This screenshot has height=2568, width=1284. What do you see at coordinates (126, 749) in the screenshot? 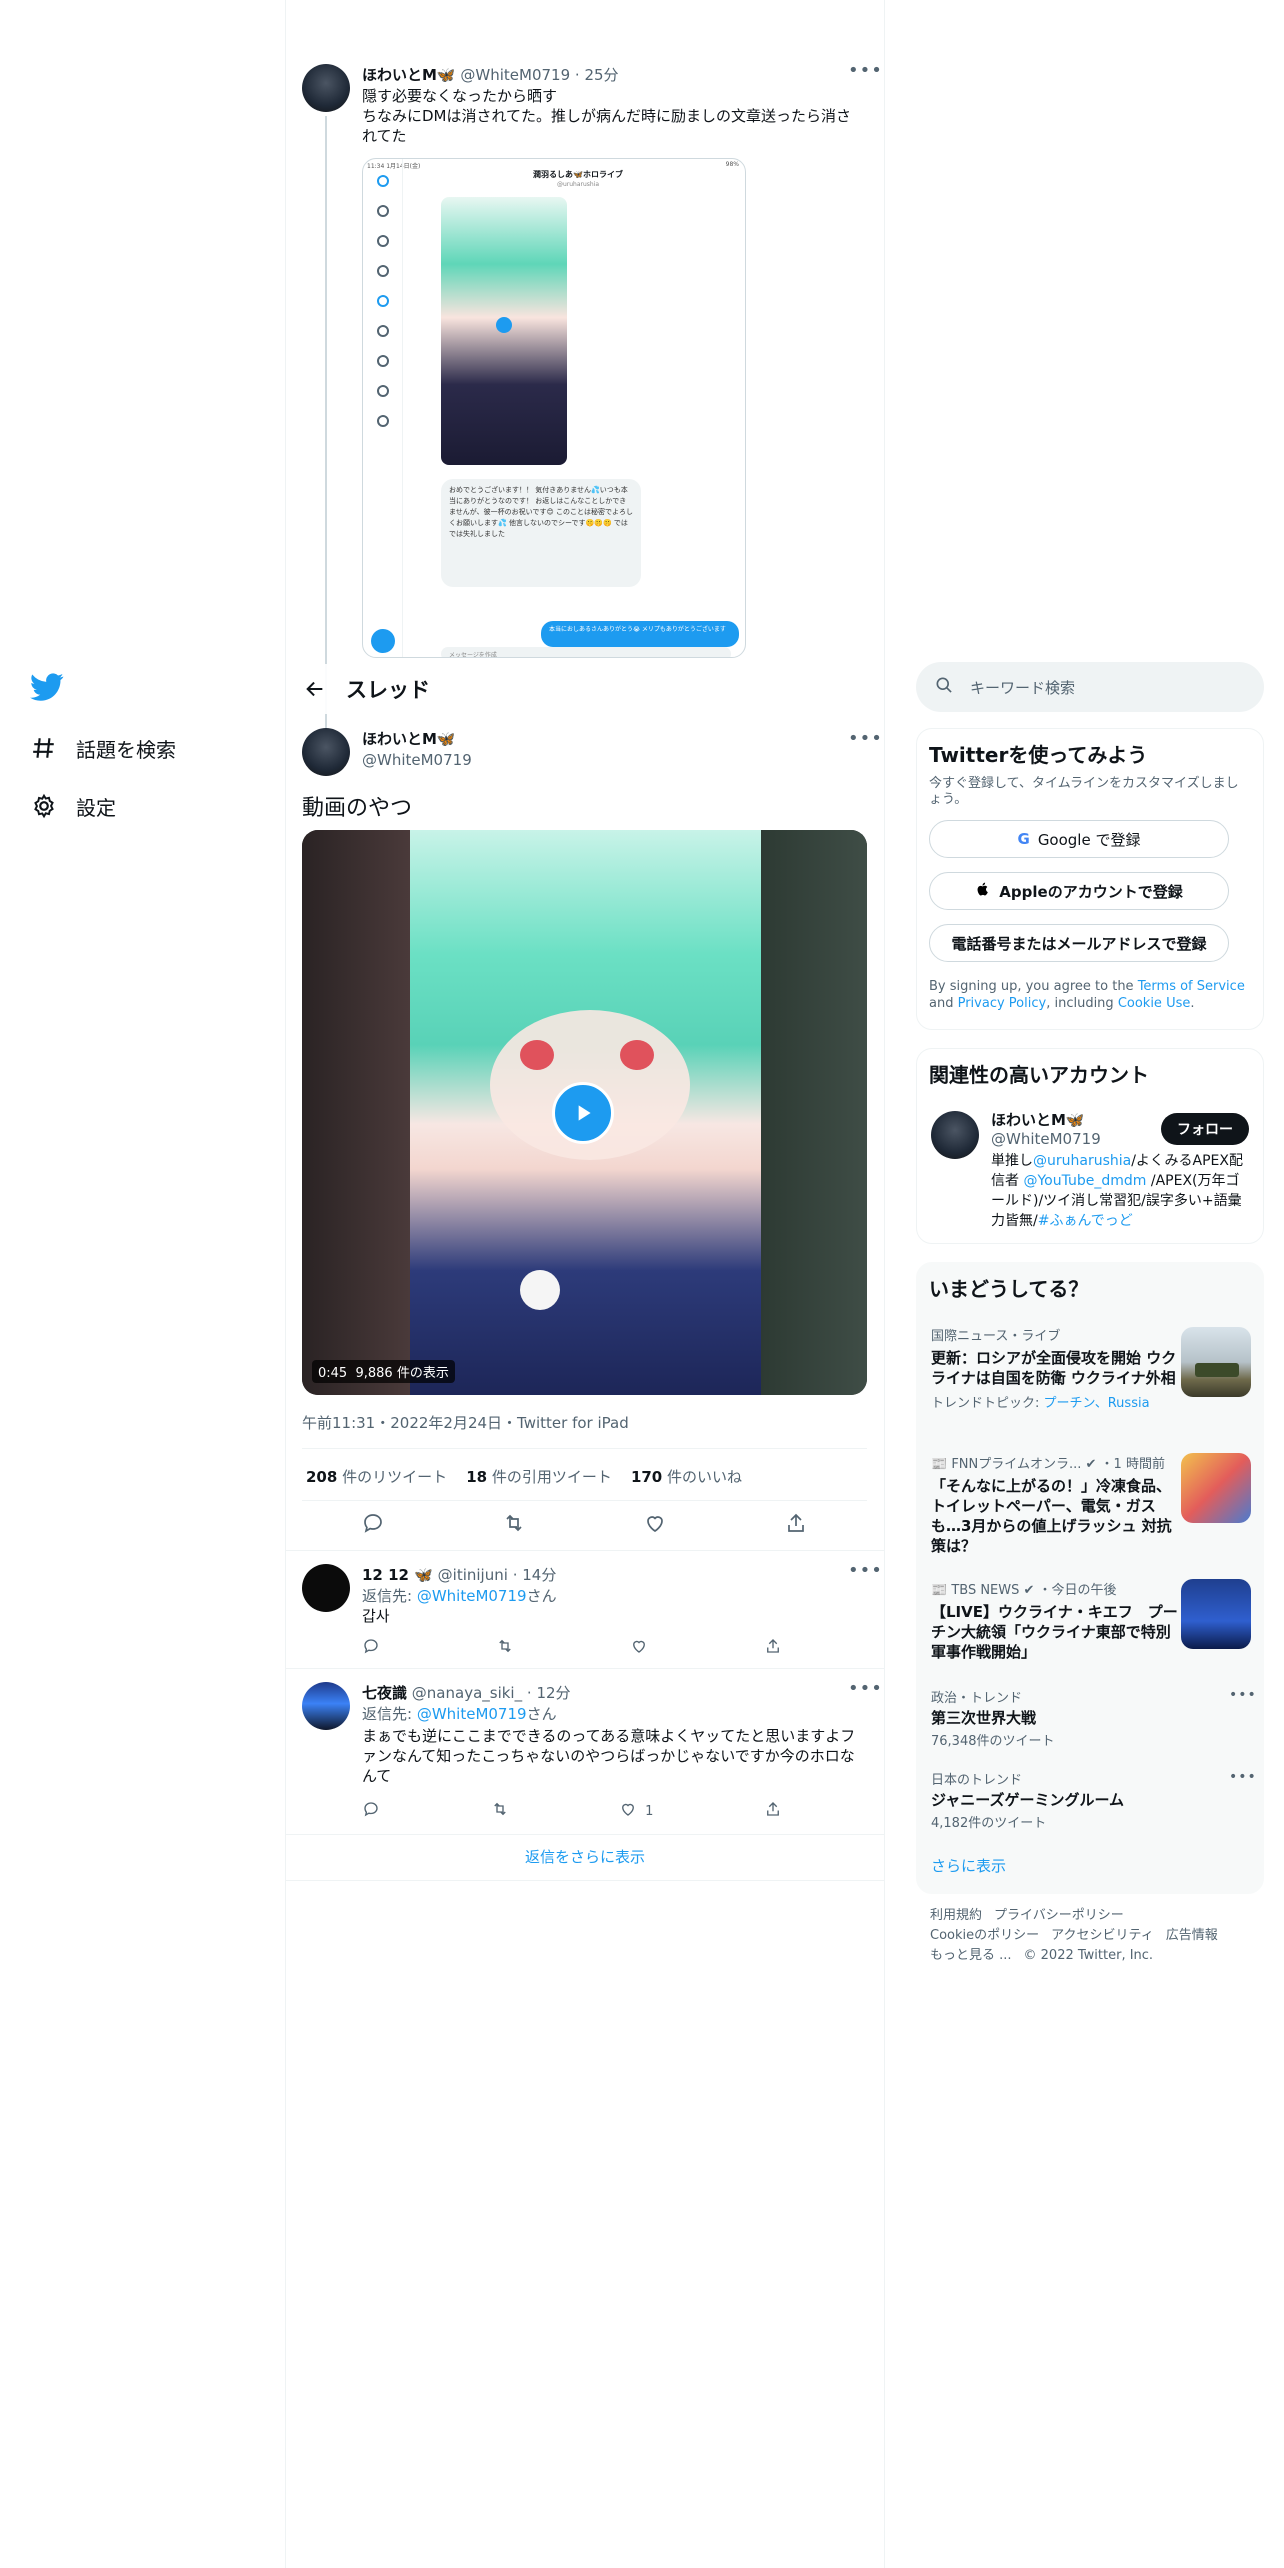
I see `nav-explore-label: 話題を検索` at bounding box center [126, 749].